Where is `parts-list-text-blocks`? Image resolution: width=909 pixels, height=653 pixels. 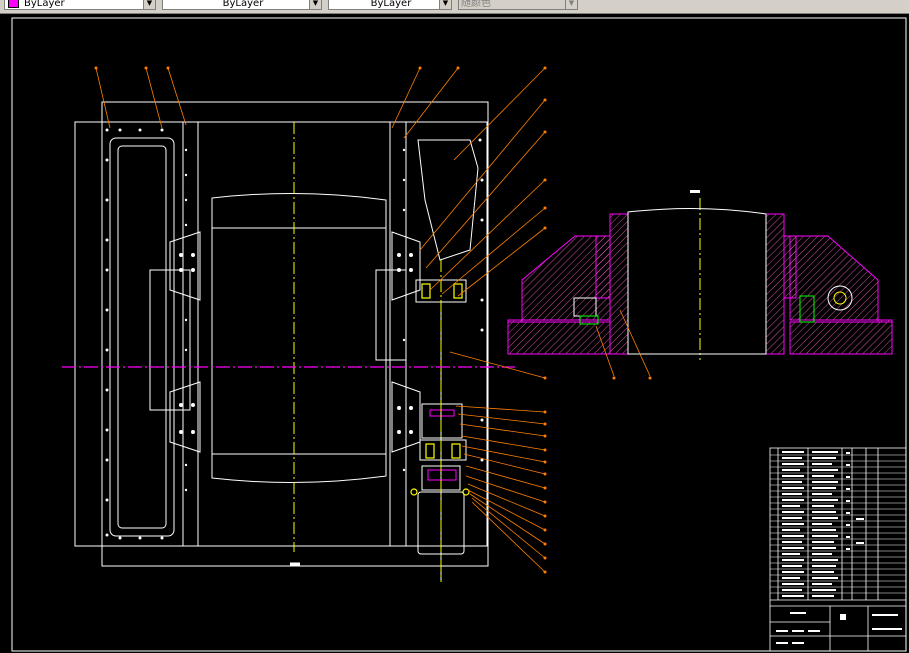
parts-list-text-blocks is located at coordinates (839, 547).